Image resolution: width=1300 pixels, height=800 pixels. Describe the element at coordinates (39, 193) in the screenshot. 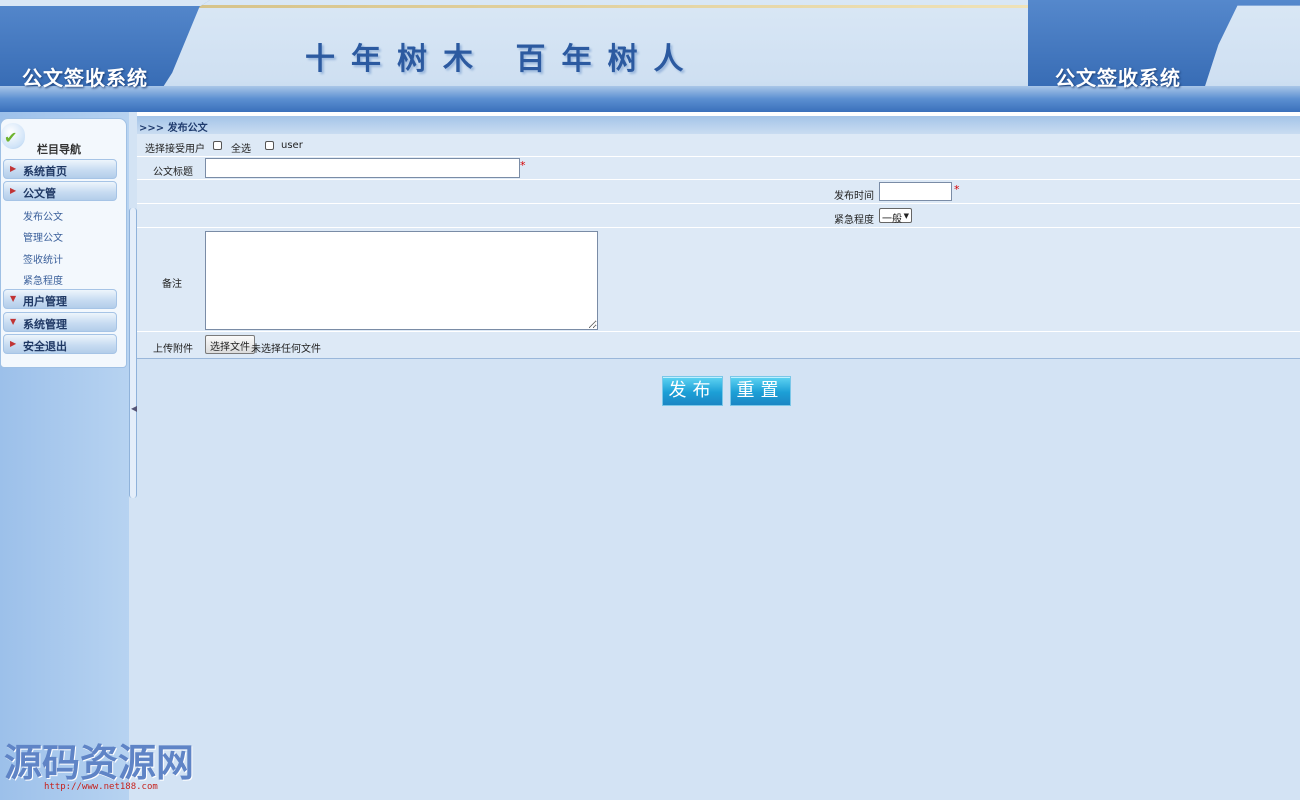

I see `sidebar-item-label: 公文管` at that location.